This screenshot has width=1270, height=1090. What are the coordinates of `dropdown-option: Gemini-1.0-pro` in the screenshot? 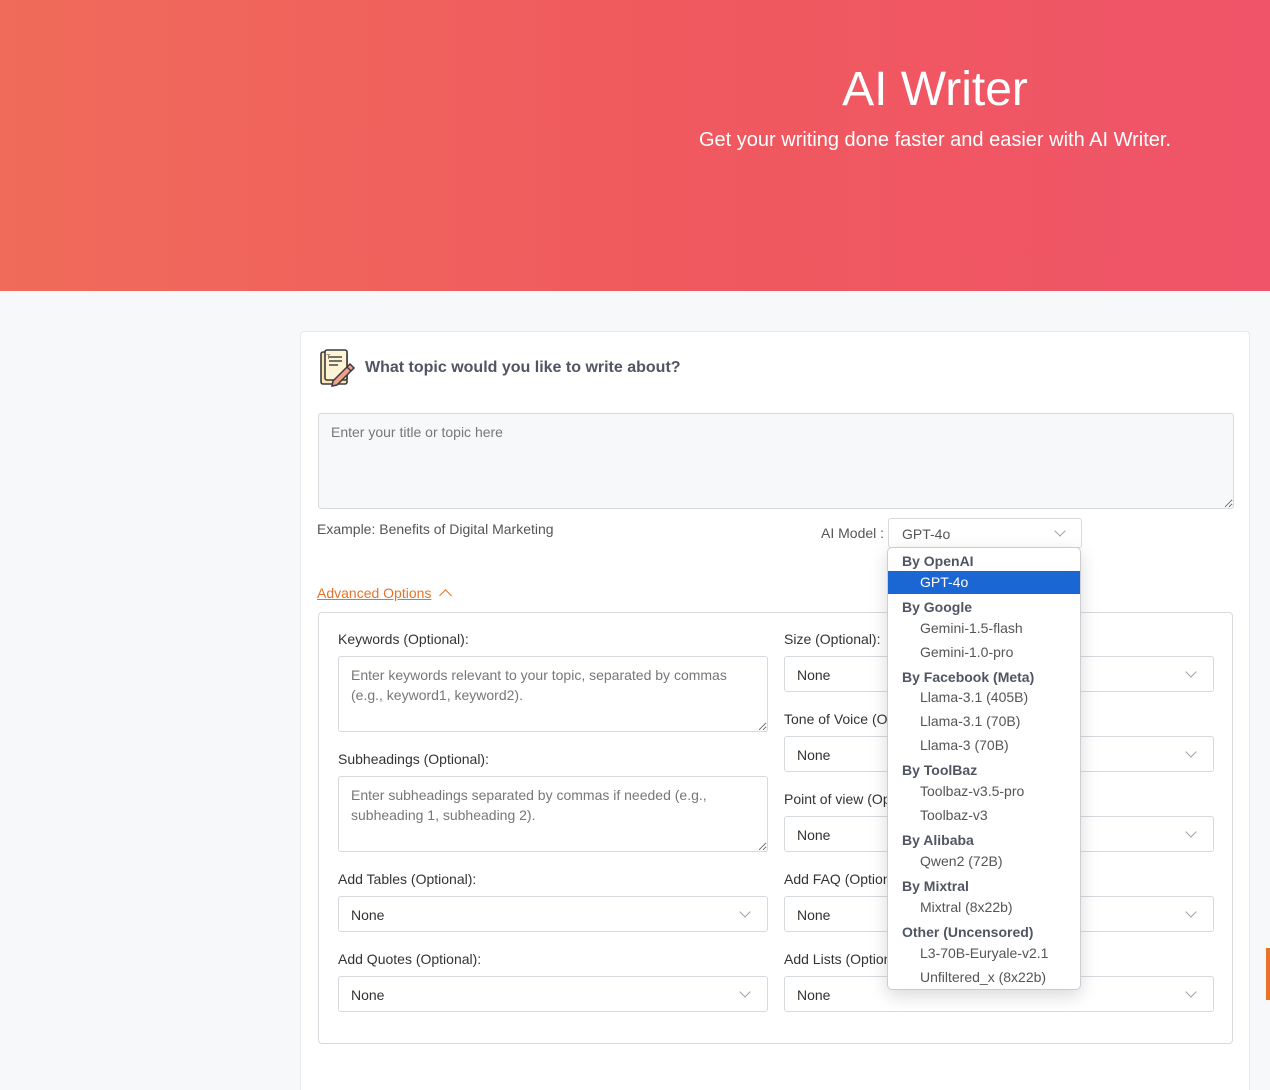 It's located at (984, 652).